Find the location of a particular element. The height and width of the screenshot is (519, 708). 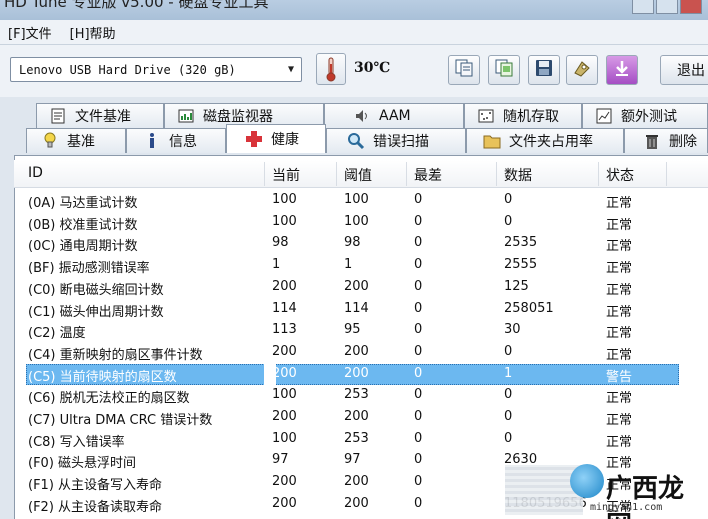

tab-benchmark: 基准 is located at coordinates (76, 140).